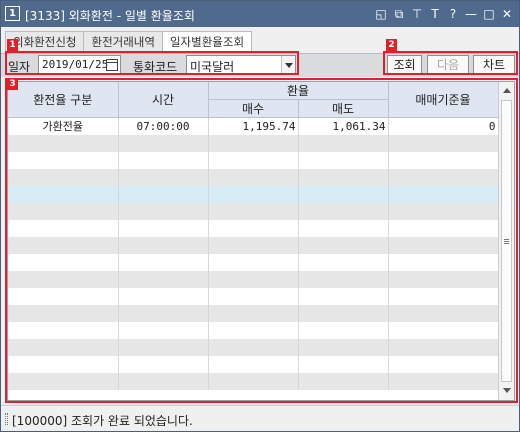  I want to click on status-bar: [100000] 조회가 완료 되었습니다., so click(260, 418).